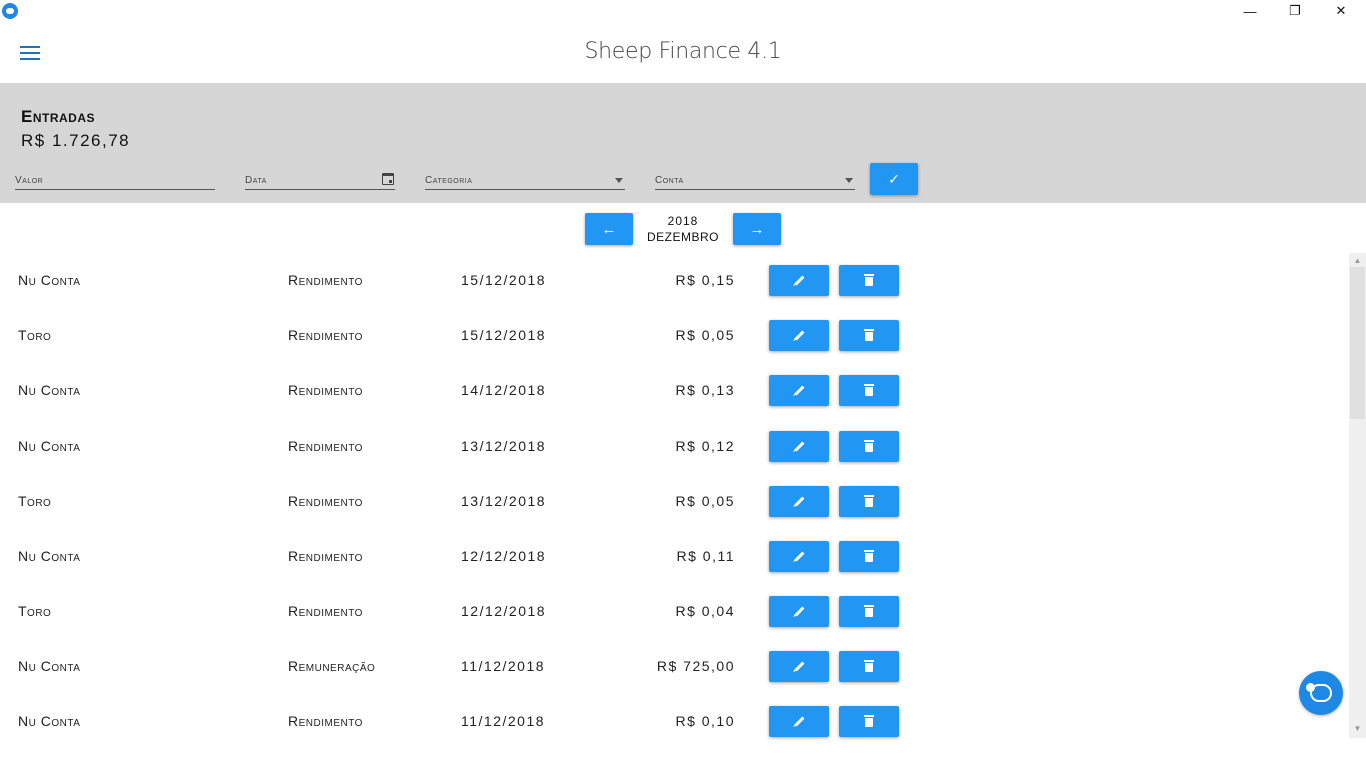 The height and width of the screenshot is (759, 1366). Describe the element at coordinates (449, 180) in the screenshot. I see `categoria-label: Categoria` at that location.